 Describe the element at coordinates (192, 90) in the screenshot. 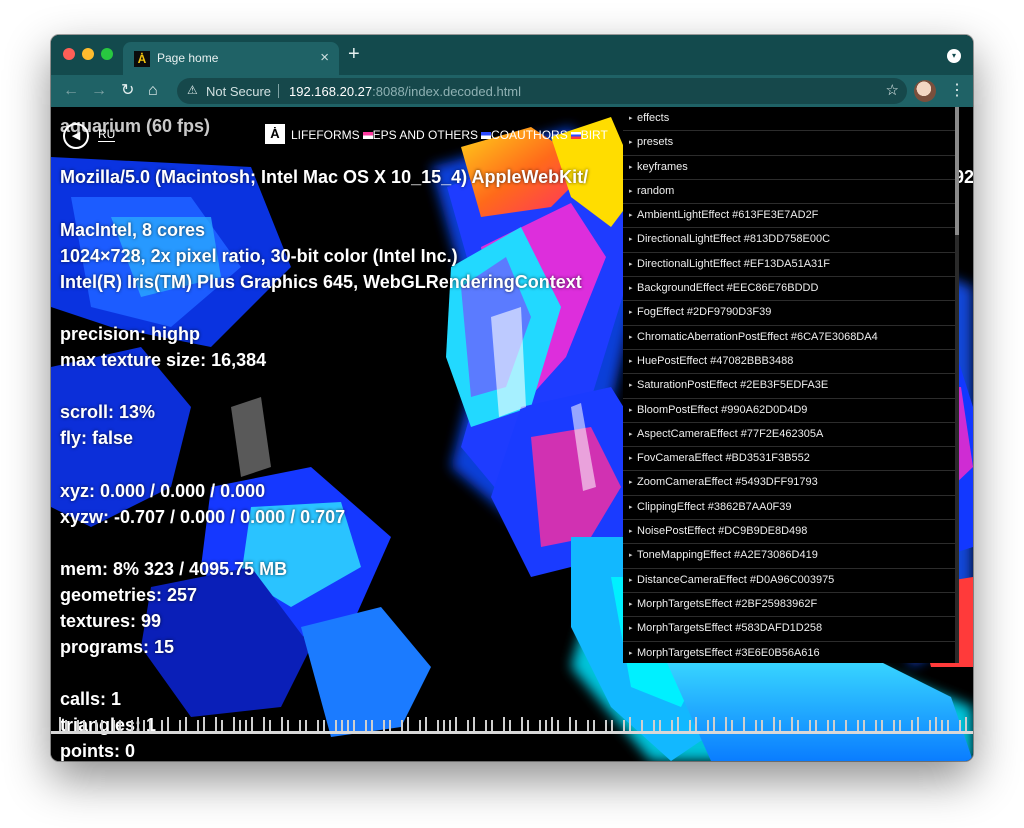

I see `warning-icon: ⚠` at that location.